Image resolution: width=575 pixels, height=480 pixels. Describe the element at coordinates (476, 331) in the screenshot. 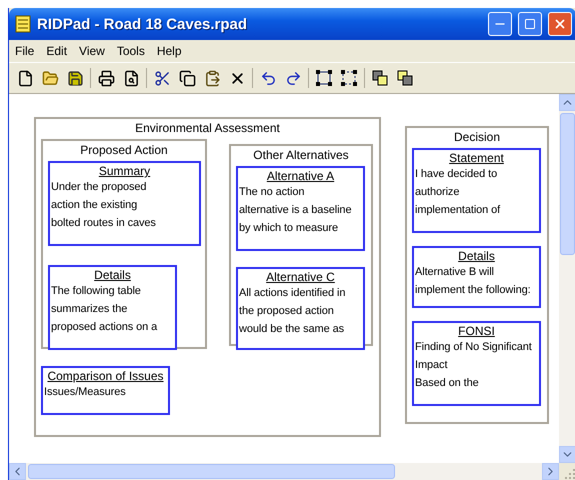

I see `note-title: FONSI` at that location.